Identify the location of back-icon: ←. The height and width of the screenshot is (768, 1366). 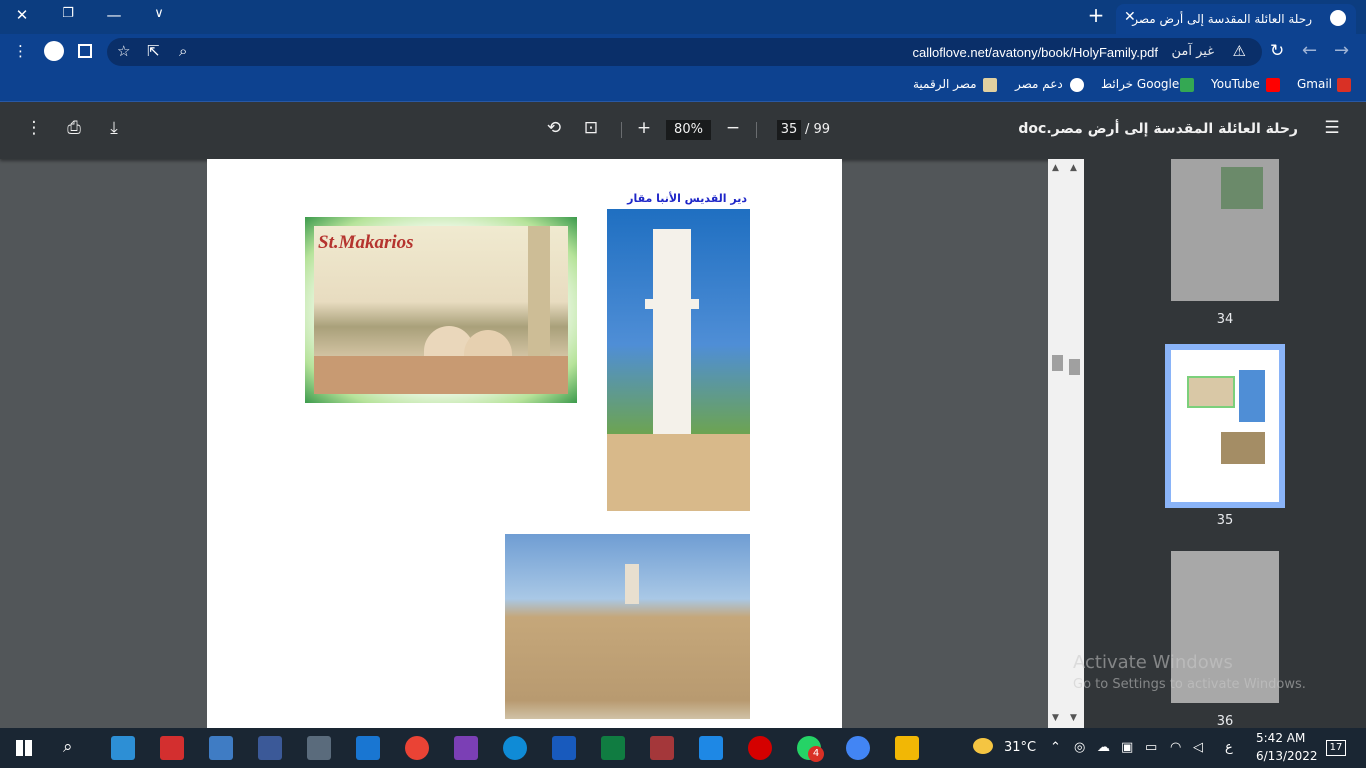
(1309, 50).